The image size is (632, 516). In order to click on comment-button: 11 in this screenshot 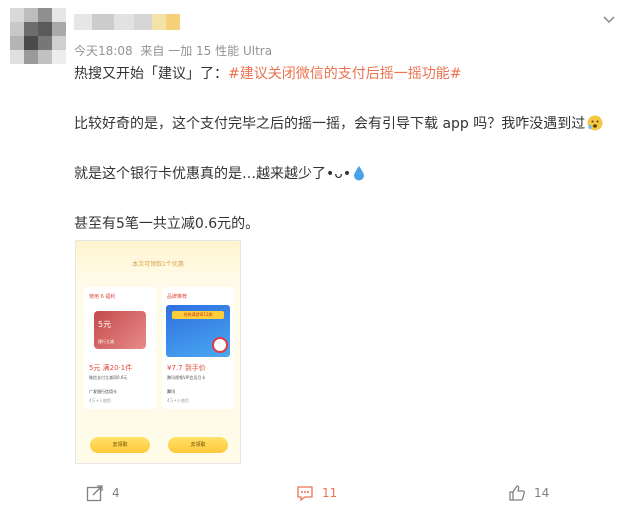, I will do `click(316, 493)`.